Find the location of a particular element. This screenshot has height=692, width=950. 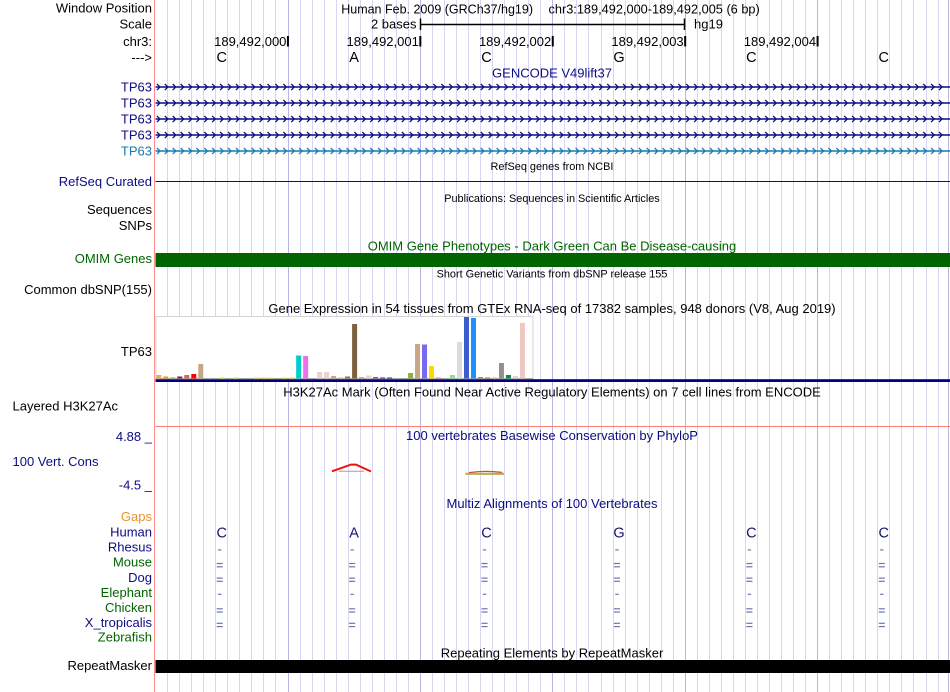

svg-text: Elephant is located at coordinates (127, 592).